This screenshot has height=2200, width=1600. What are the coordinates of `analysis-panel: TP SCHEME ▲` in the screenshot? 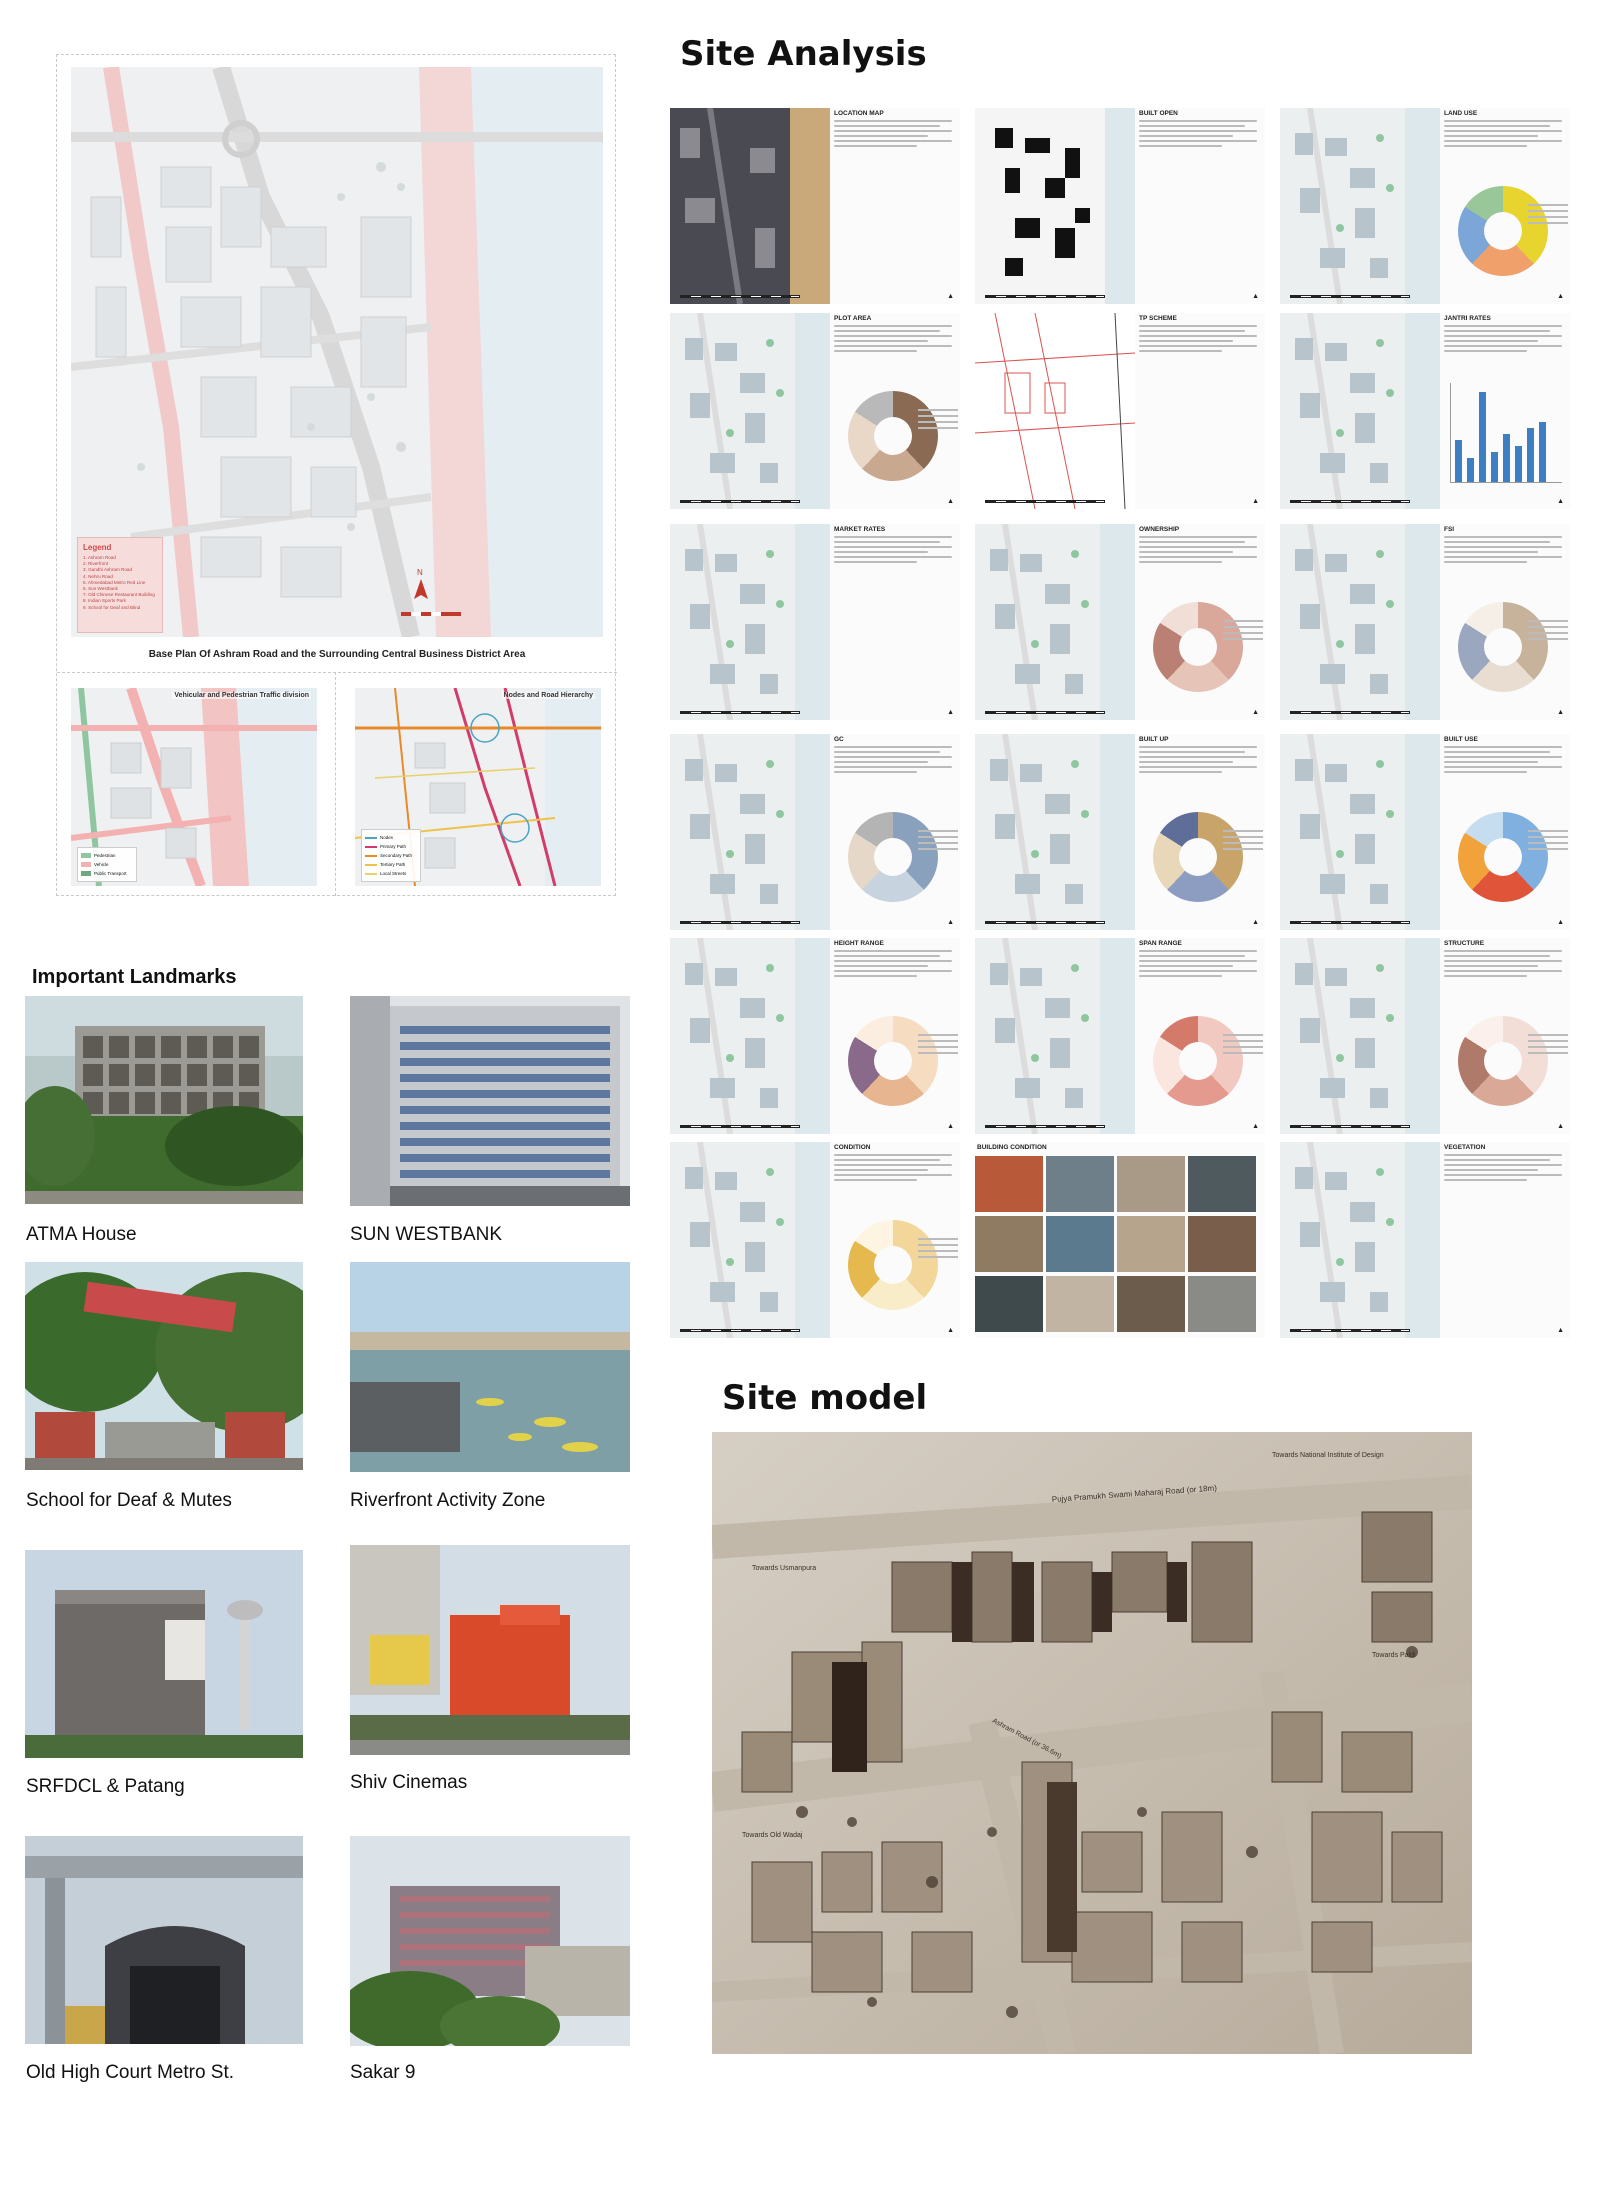 It's located at (1120, 411).